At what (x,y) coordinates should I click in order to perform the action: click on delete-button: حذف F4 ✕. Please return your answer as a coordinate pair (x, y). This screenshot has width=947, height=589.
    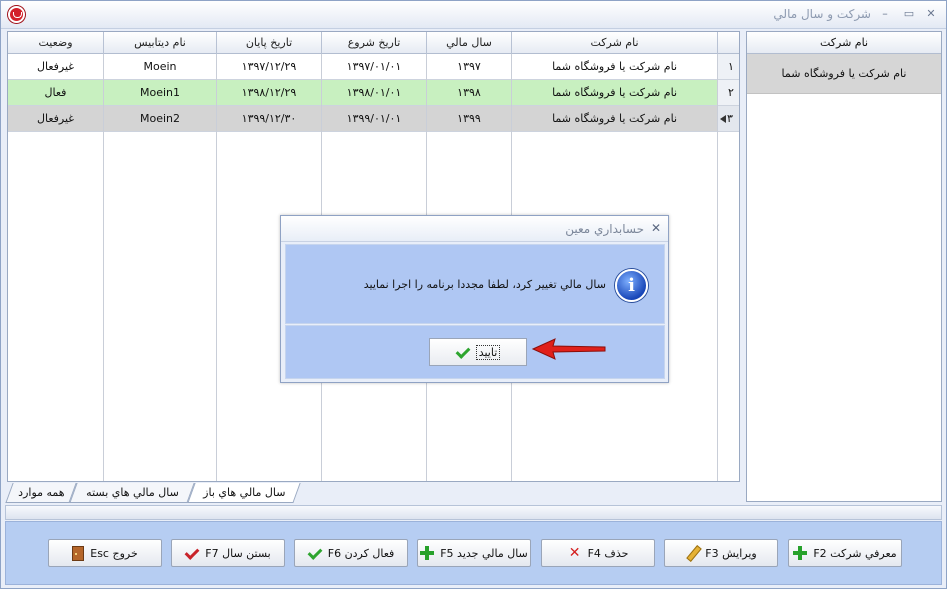
    Looking at the image, I should click on (598, 553).